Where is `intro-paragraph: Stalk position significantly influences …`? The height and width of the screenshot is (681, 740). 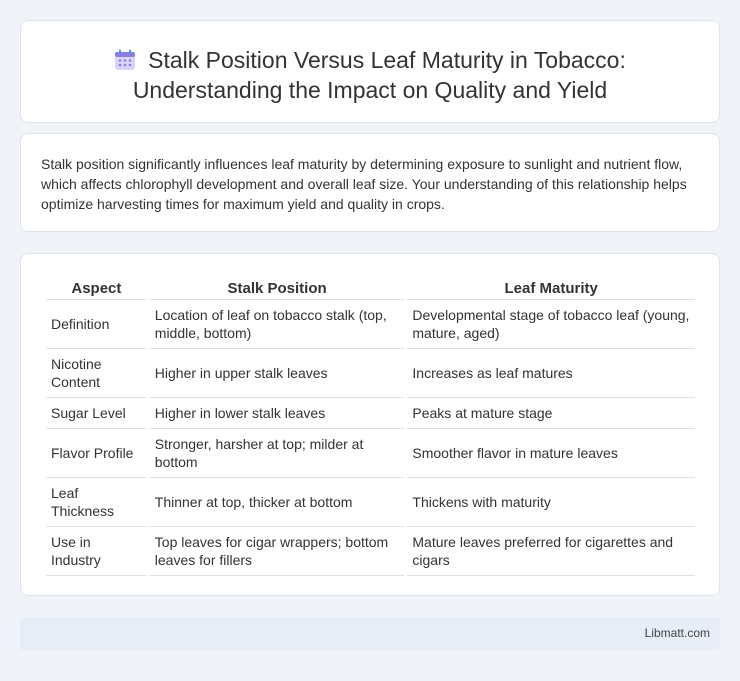
intro-paragraph: Stalk position significantly influences … is located at coordinates (364, 184).